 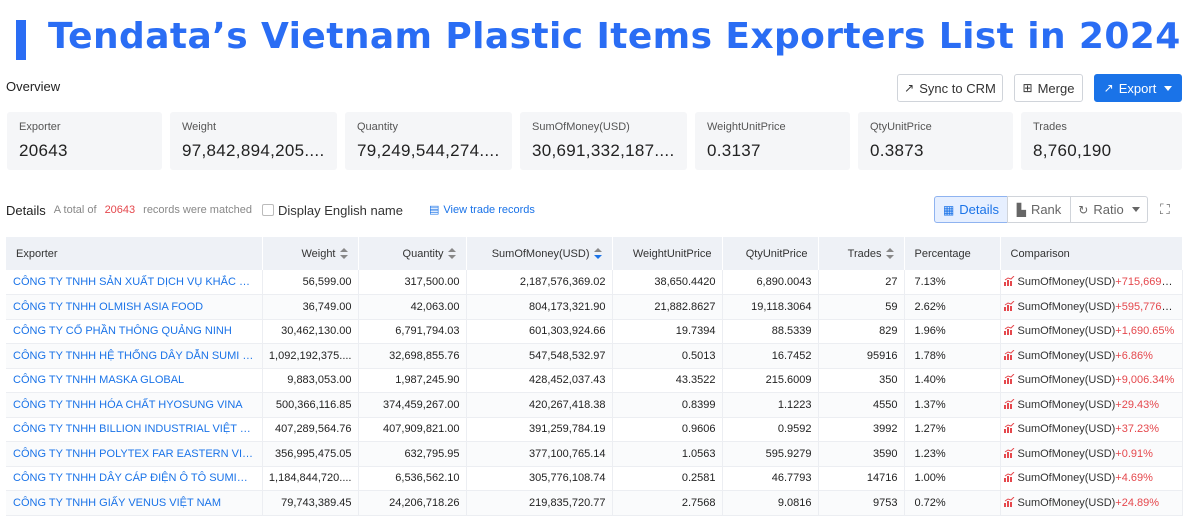 I want to click on cell-weight: 56,599.00, so click(x=310, y=282).